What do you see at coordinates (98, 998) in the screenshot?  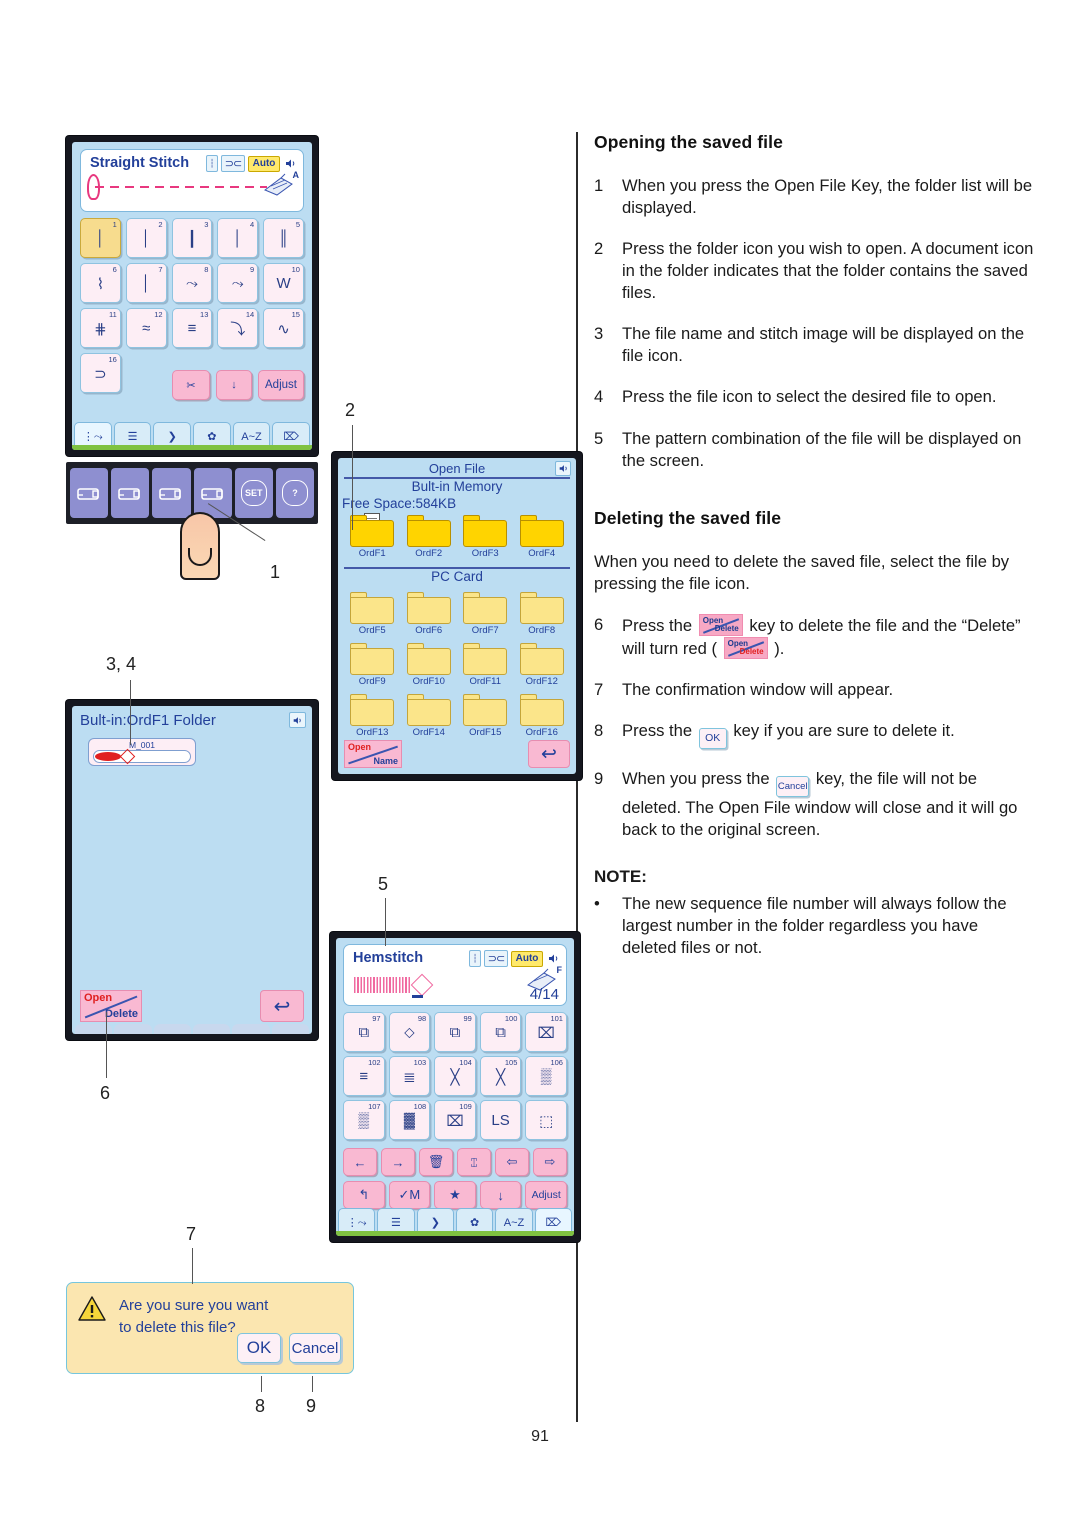 I see `open-label: Open` at bounding box center [98, 998].